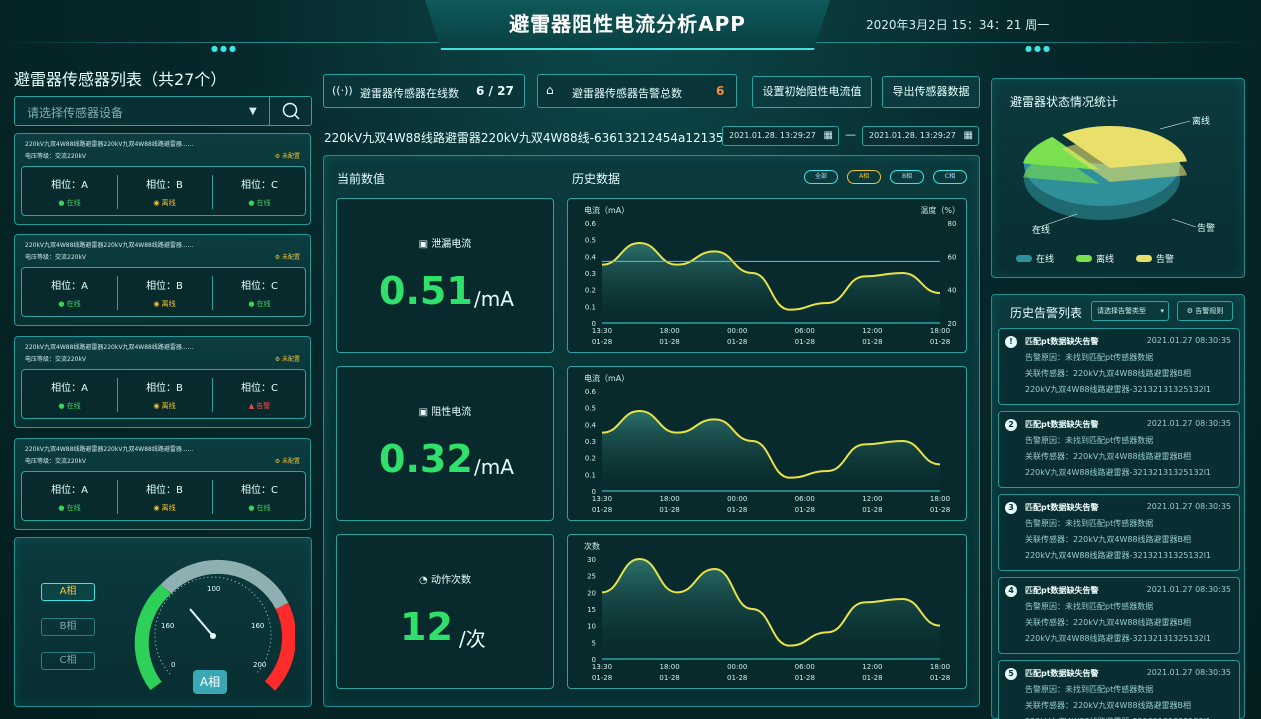 The height and width of the screenshot is (719, 1261). I want to click on date-from-input: 2021.01.28. 13:29:27 ▦, so click(780, 136).